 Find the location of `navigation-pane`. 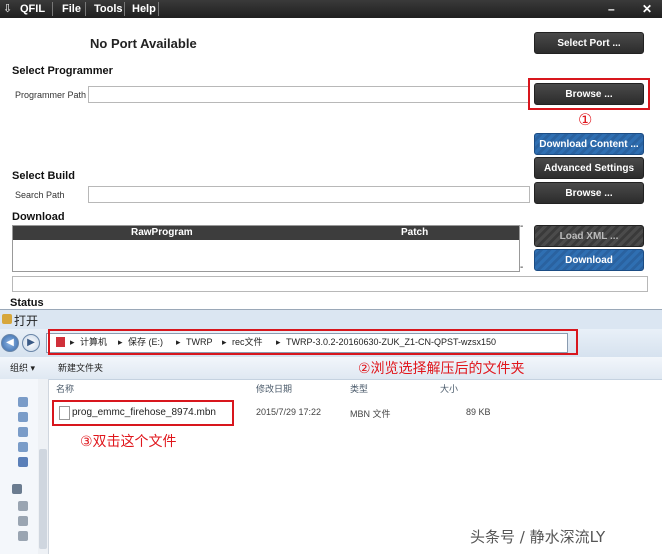

navigation-pane is located at coordinates (19, 466).